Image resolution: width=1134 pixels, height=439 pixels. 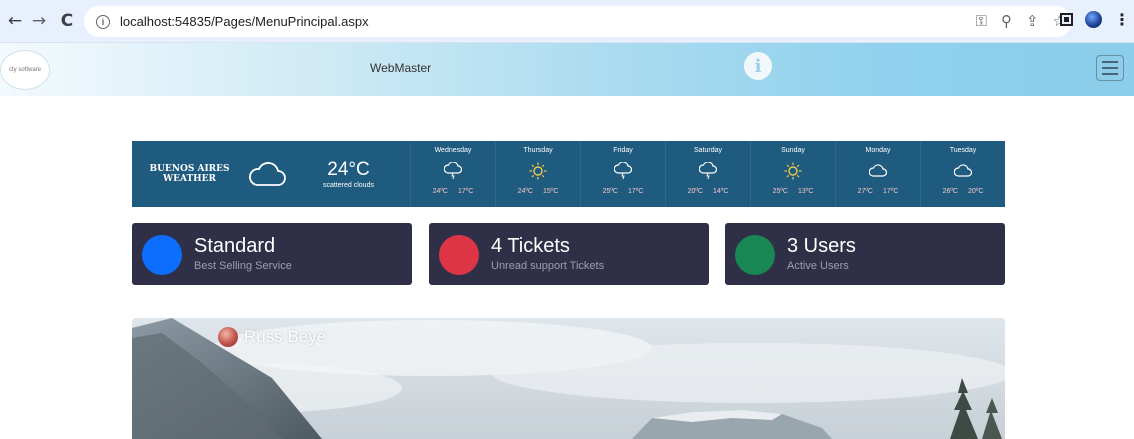 I want to click on avatar, so click(x=228, y=337).